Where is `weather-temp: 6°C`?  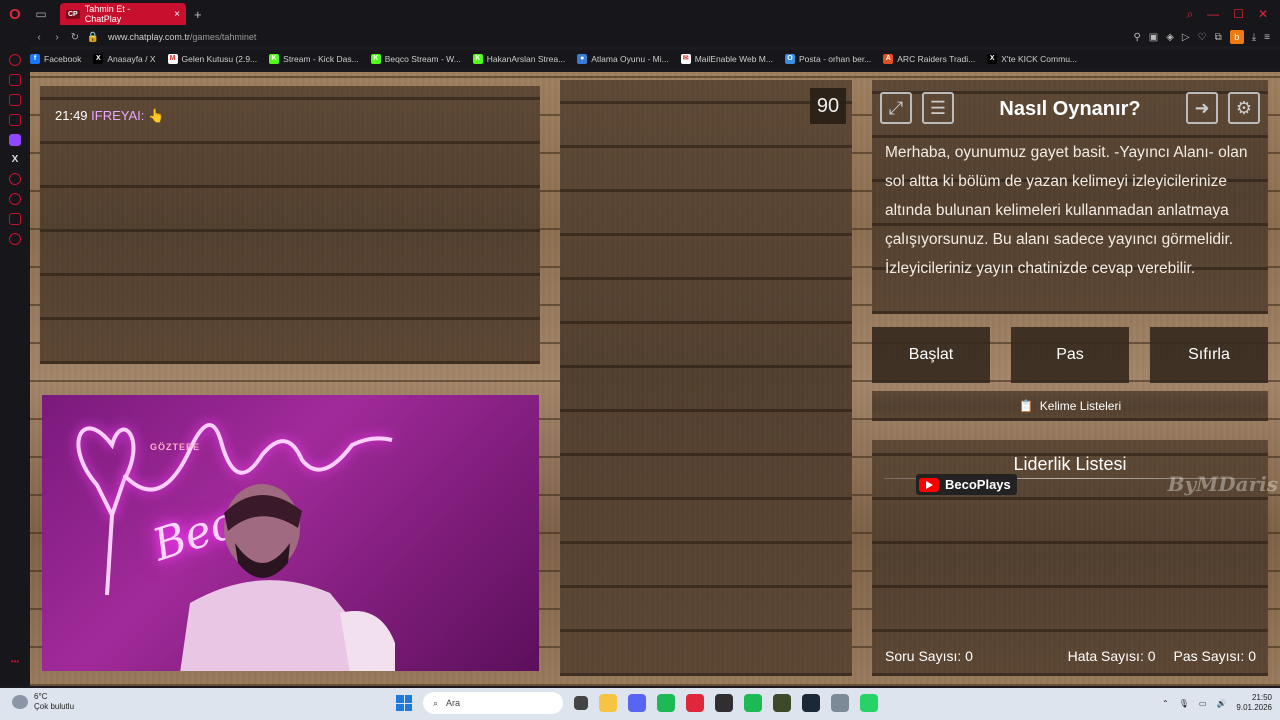
weather-temp: 6°C is located at coordinates (41, 696).